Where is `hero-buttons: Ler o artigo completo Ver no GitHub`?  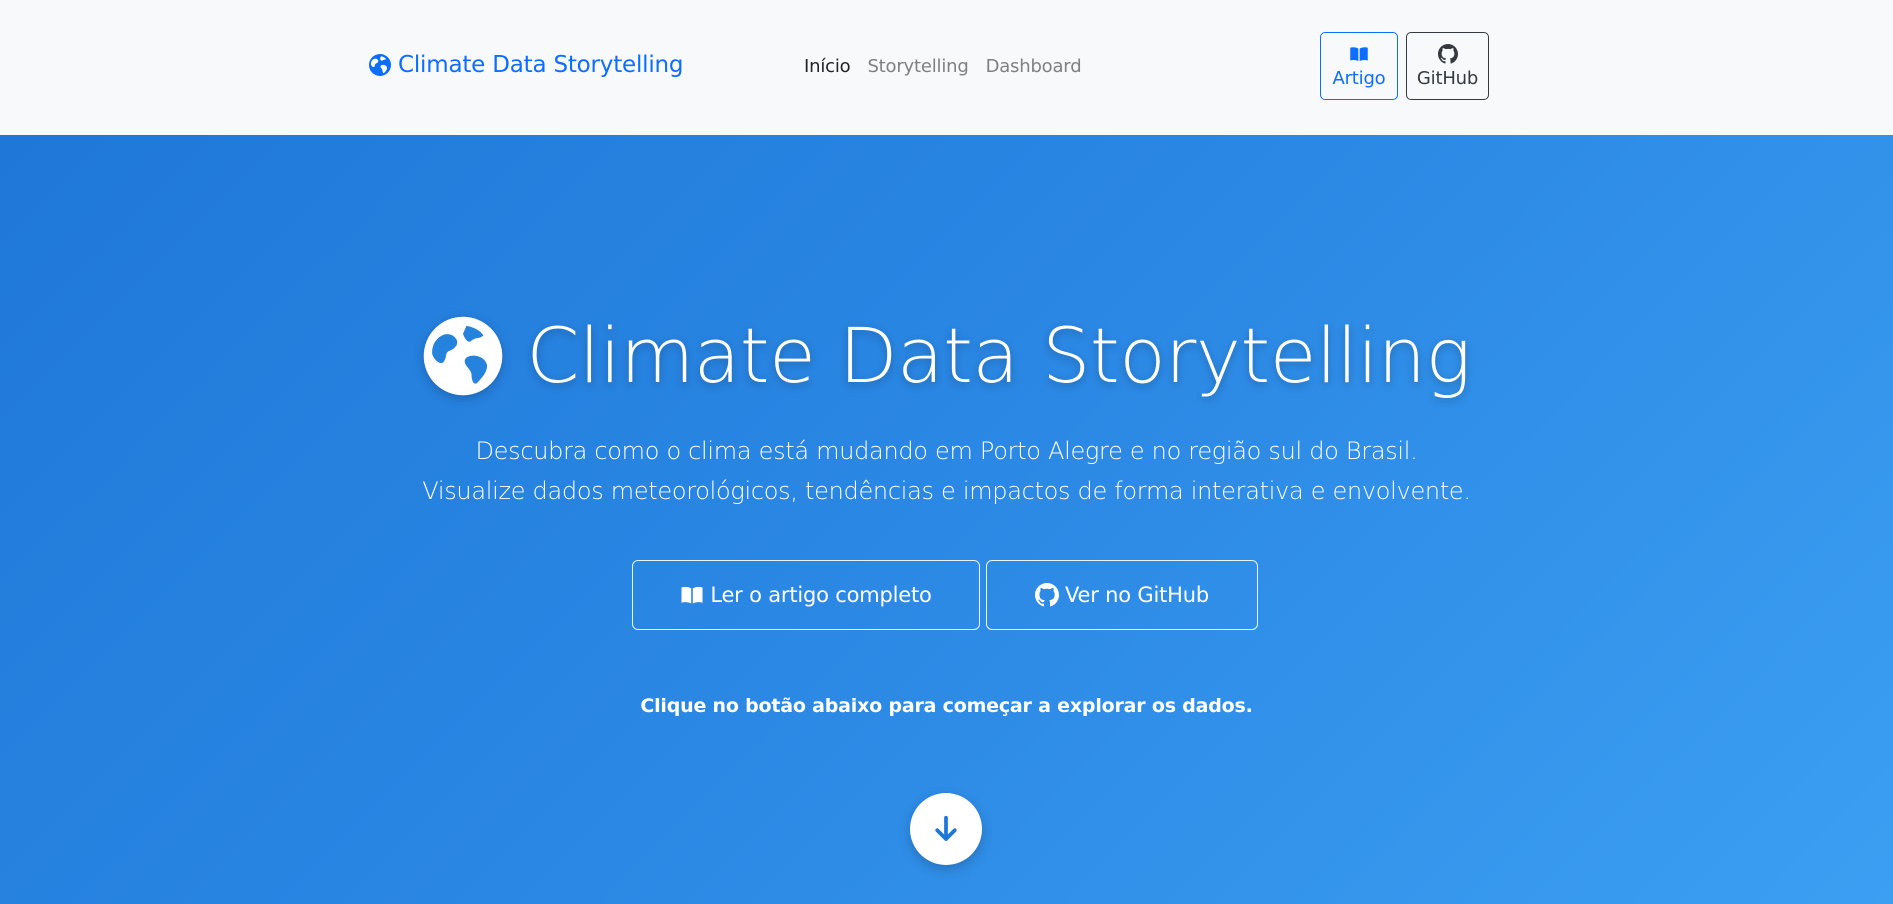
hero-buttons: Ler o artigo completo Ver no GitHub is located at coordinates (945, 595).